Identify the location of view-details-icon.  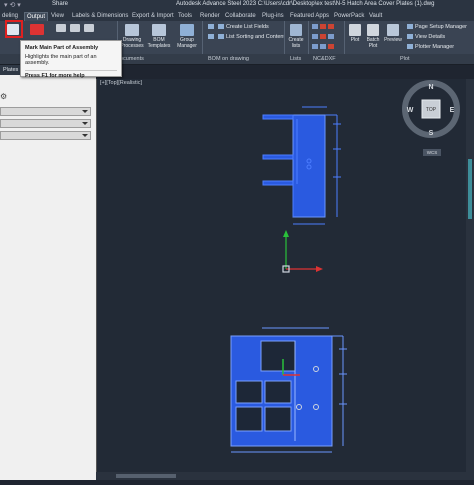
(410, 37).